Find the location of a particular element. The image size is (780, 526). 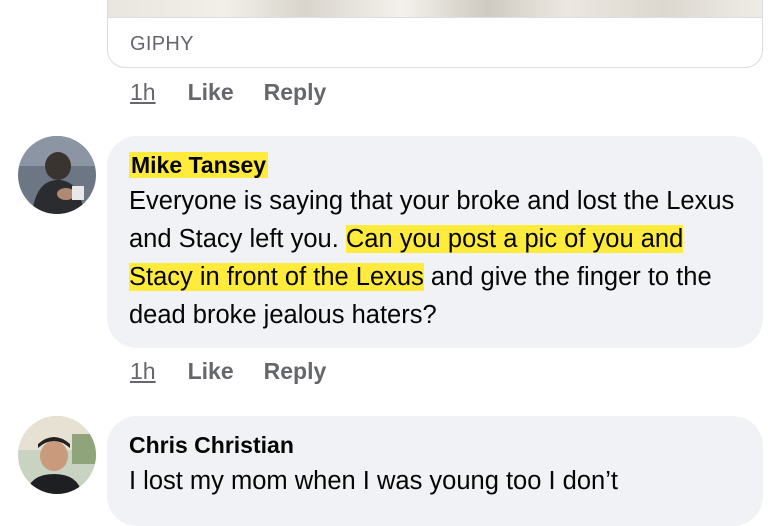

avatar-chris-christian is located at coordinates (57, 455).